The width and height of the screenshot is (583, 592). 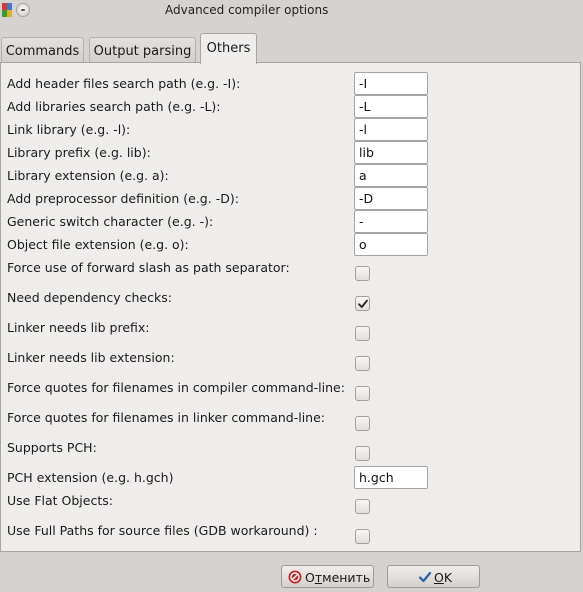 What do you see at coordinates (391, 221) in the screenshot?
I see `generic-switch-input: -` at bounding box center [391, 221].